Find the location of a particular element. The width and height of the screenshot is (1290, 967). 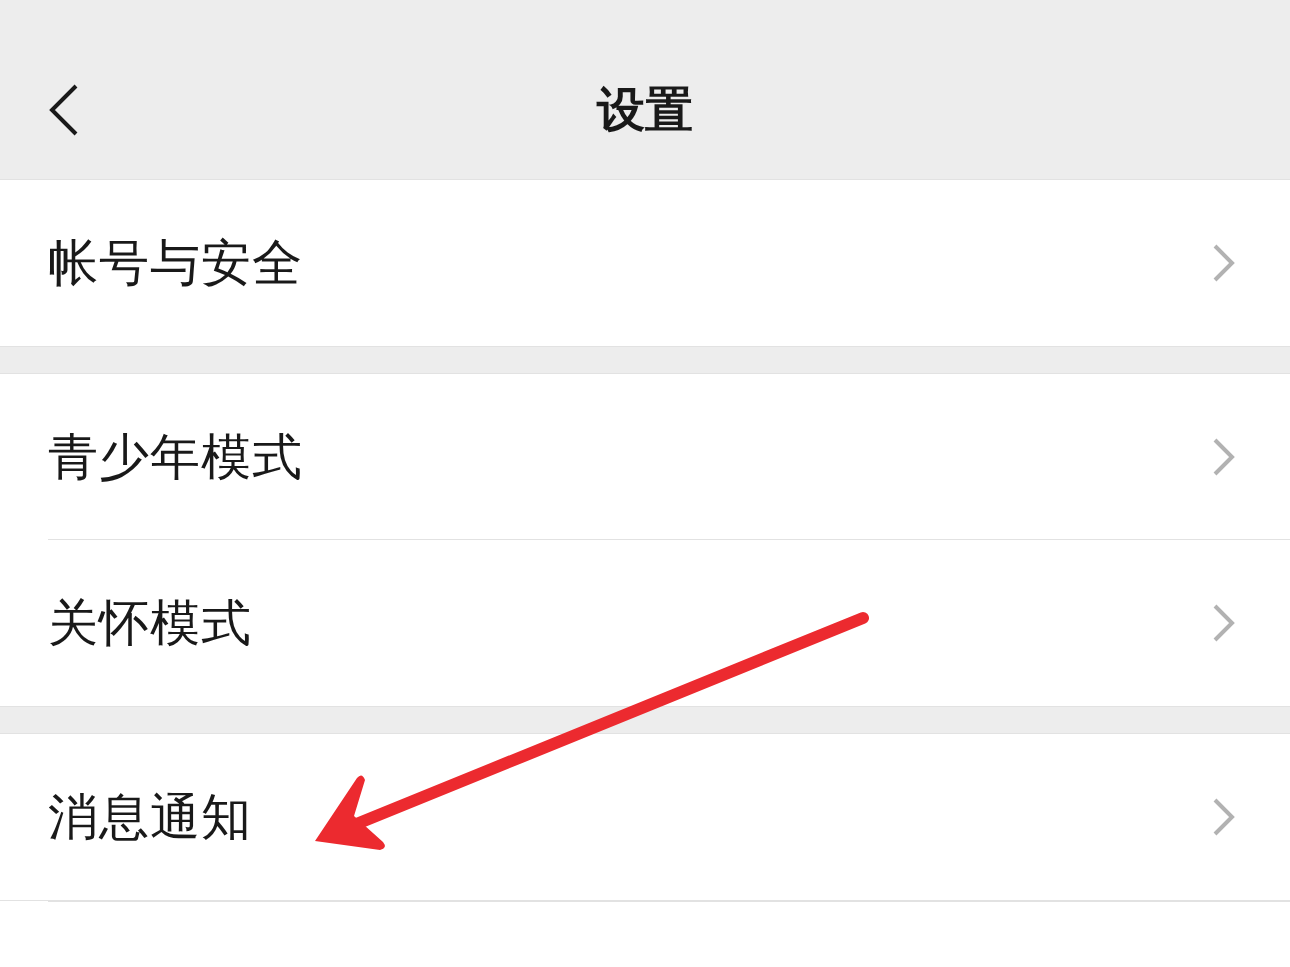

back-chevron-icon is located at coordinates (64, 110).